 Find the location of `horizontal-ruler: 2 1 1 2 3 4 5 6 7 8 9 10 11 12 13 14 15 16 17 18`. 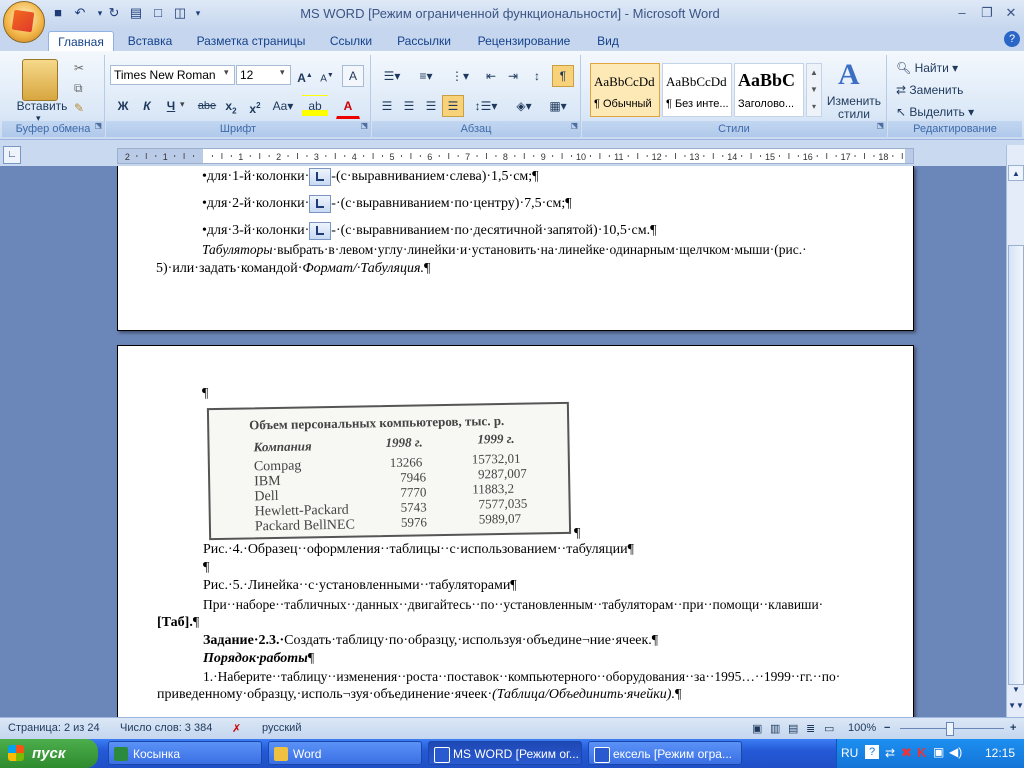

horizontal-ruler: 2 1 1 2 3 4 5 6 7 8 9 10 11 12 13 14 15 16 17 18 is located at coordinates (515, 156).